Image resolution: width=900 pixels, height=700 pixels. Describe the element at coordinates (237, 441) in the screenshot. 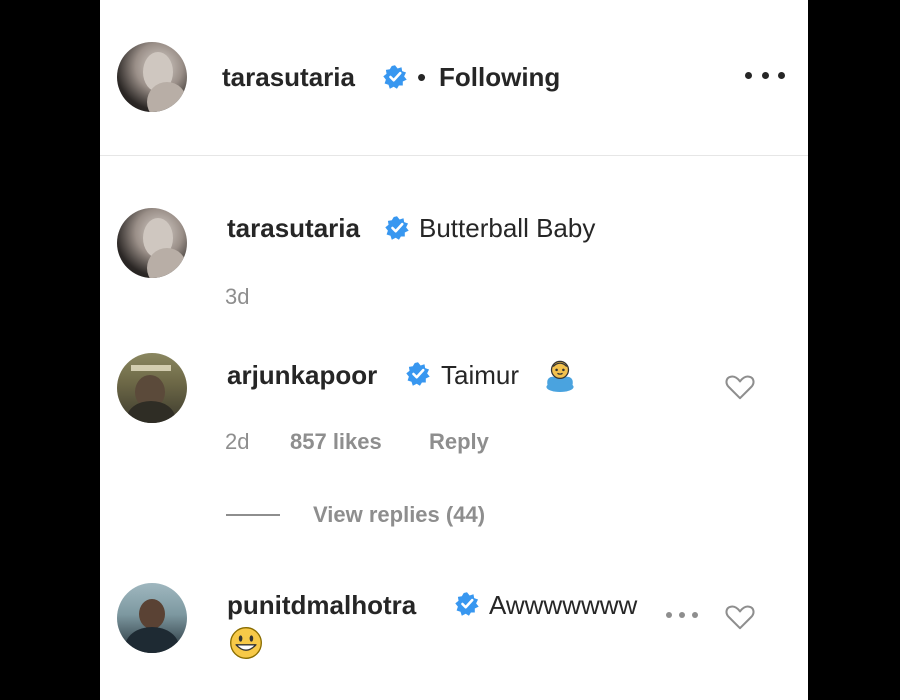

I see `comment-time: 2d` at that location.